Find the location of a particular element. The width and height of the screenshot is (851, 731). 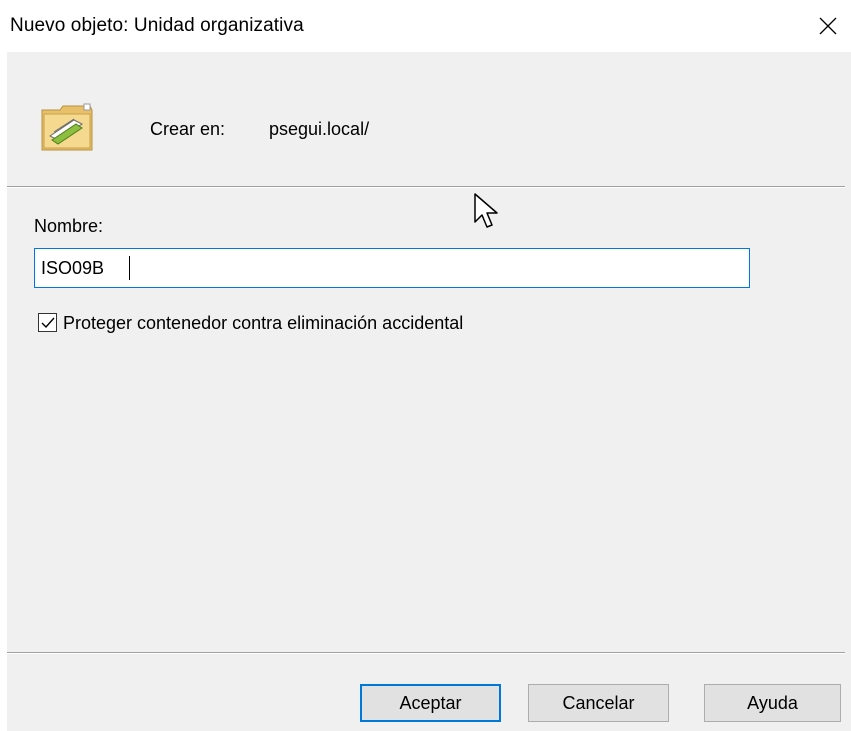

header-separator is located at coordinates (426, 187).